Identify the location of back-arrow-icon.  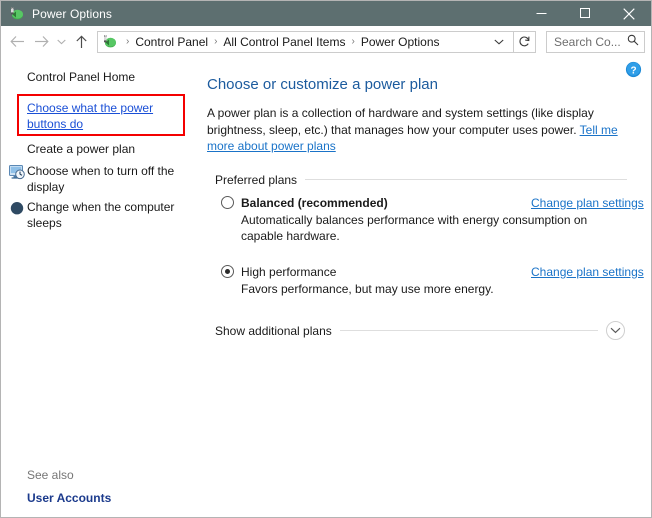
(17, 42).